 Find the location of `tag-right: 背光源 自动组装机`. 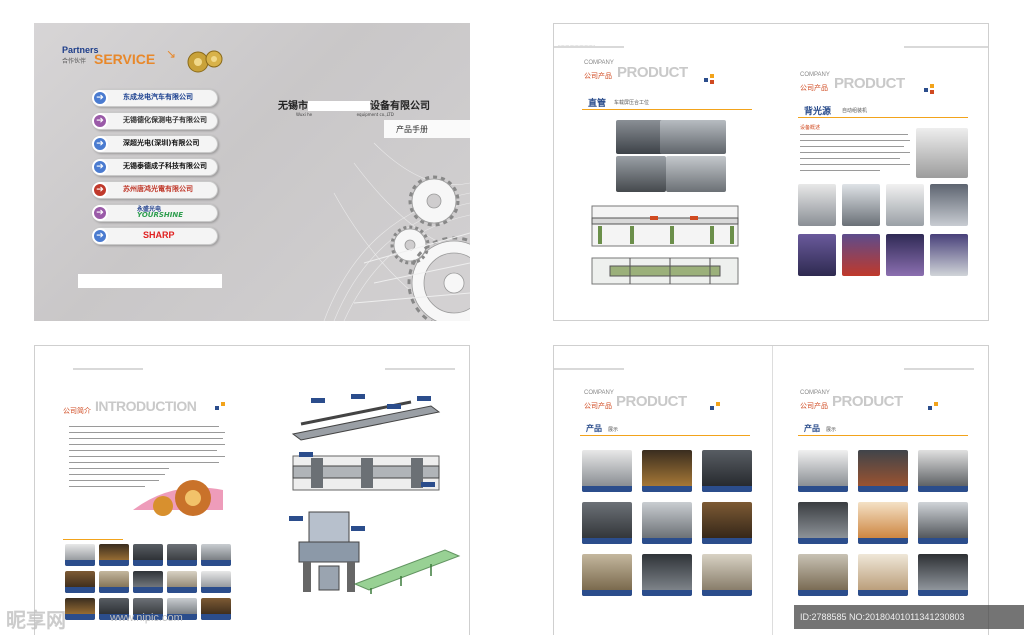

tag-right: 背光源 自动组装机 is located at coordinates (883, 110).